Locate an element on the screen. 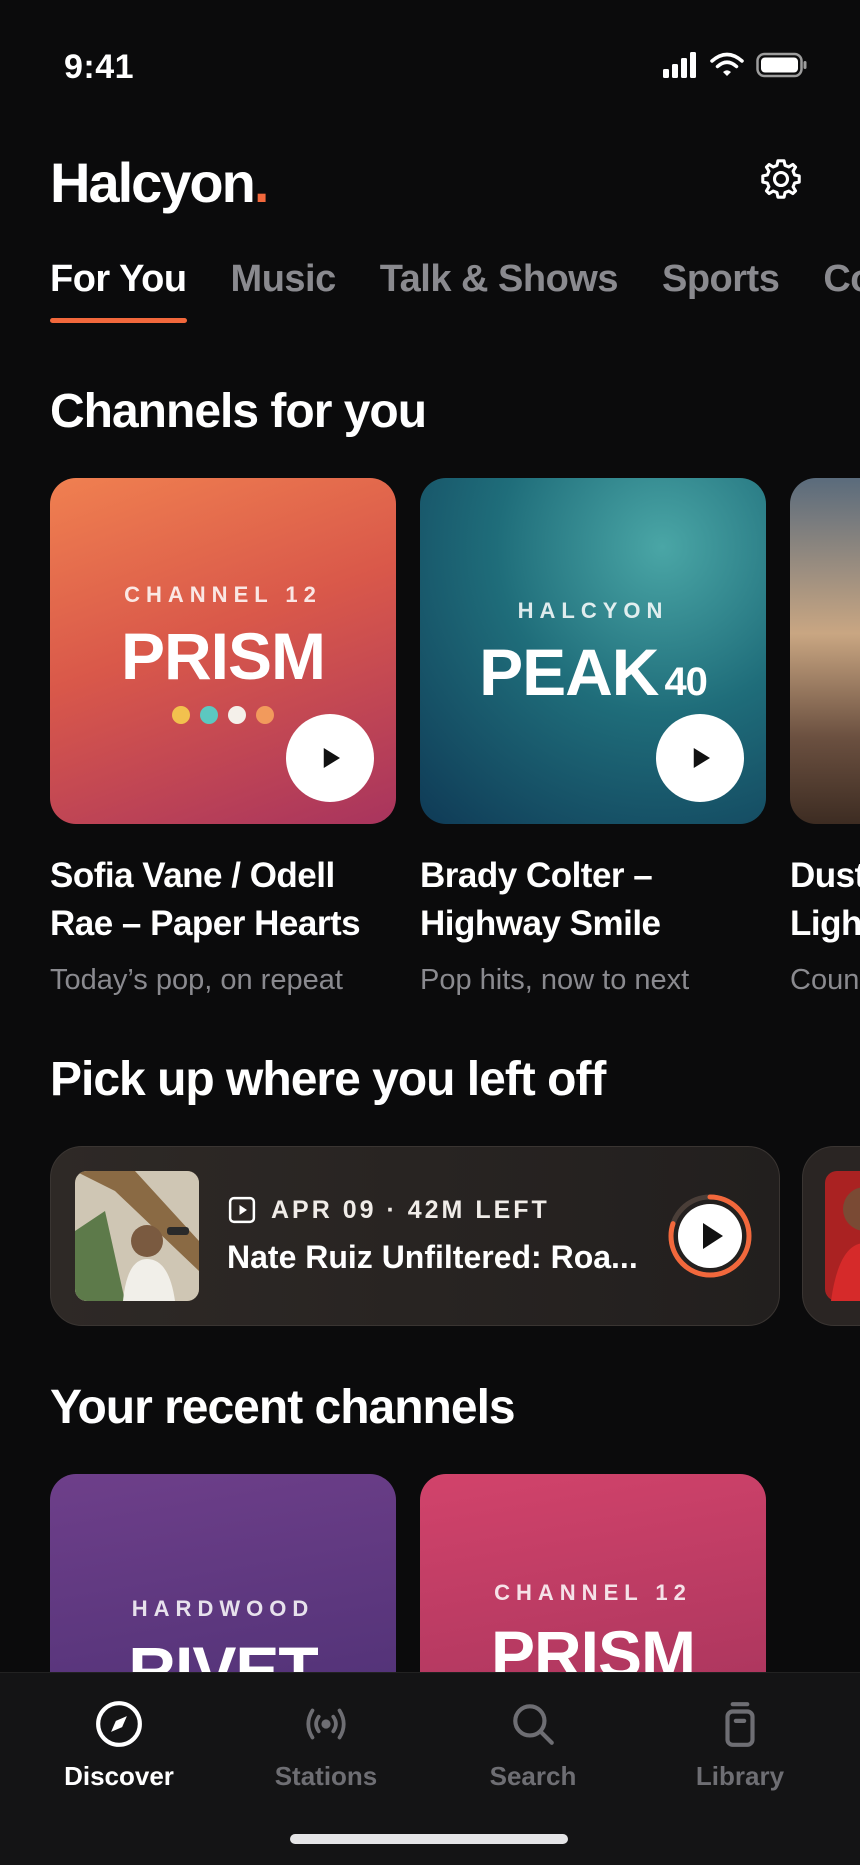  app-logo: Halcyon. is located at coordinates (160, 182).